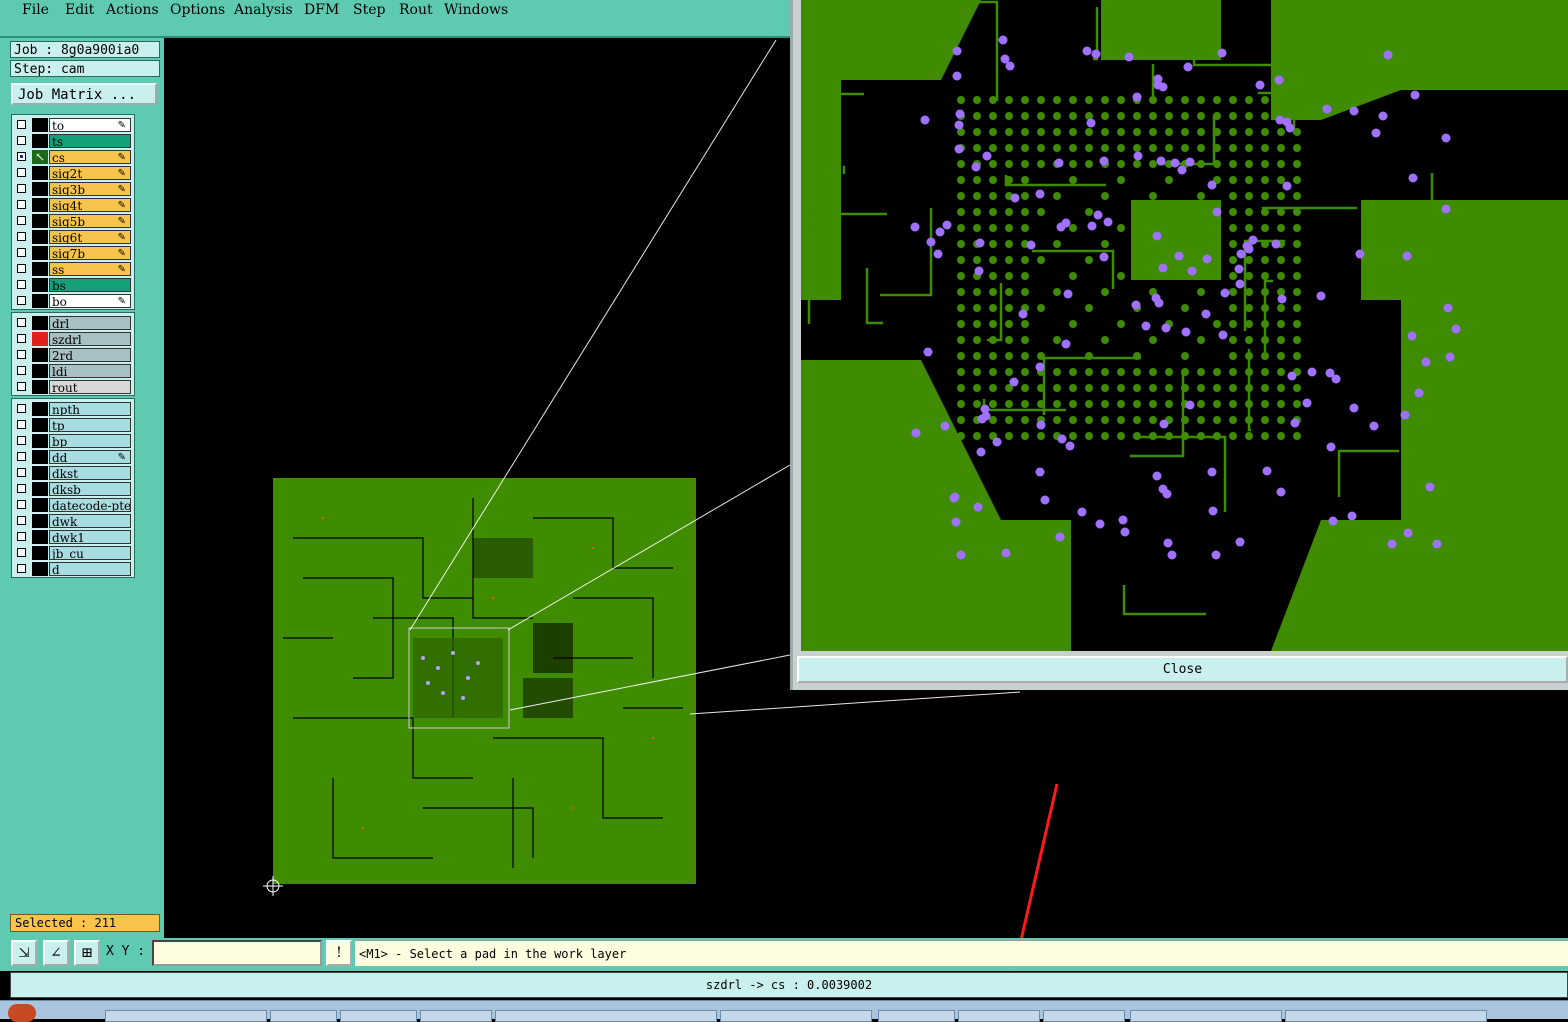 This screenshot has height=1022, width=1568. I want to click on layer-row-sig7b: sig7b ✎, so click(73, 253).